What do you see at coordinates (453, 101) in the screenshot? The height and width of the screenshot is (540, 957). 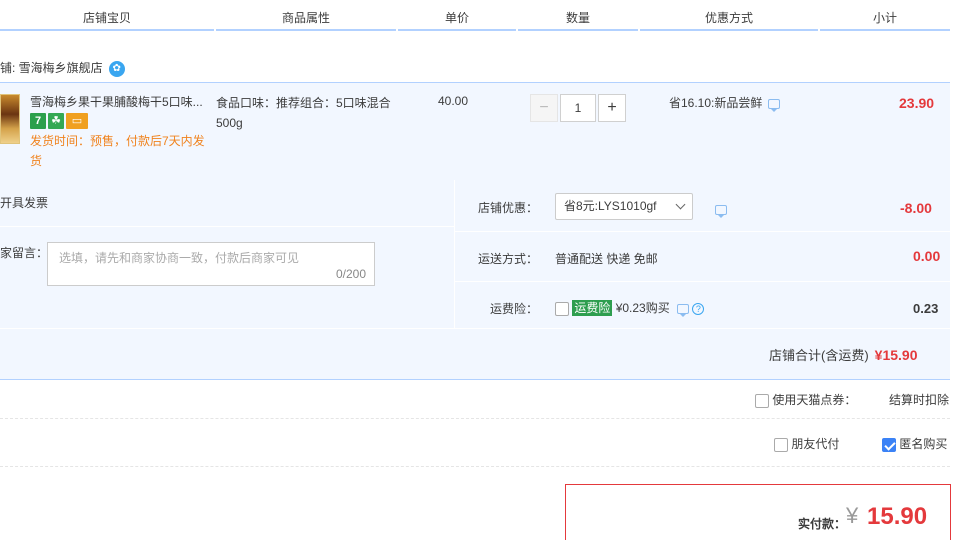 I see `unit-price: 40.00` at bounding box center [453, 101].